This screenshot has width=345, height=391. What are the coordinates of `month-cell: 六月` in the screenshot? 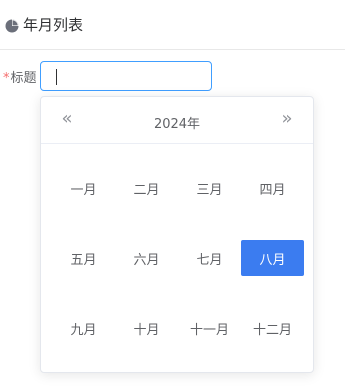 It's located at (146, 258).